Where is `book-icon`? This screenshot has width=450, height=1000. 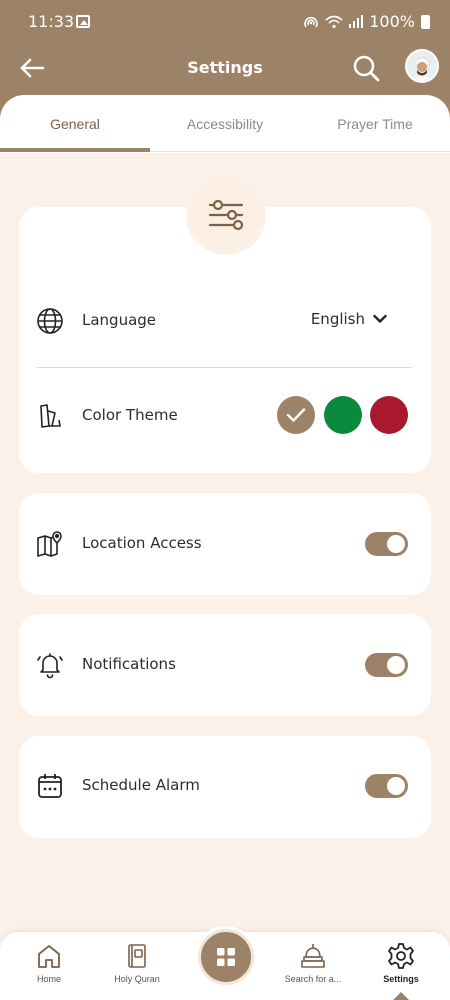 book-icon is located at coordinates (137, 956).